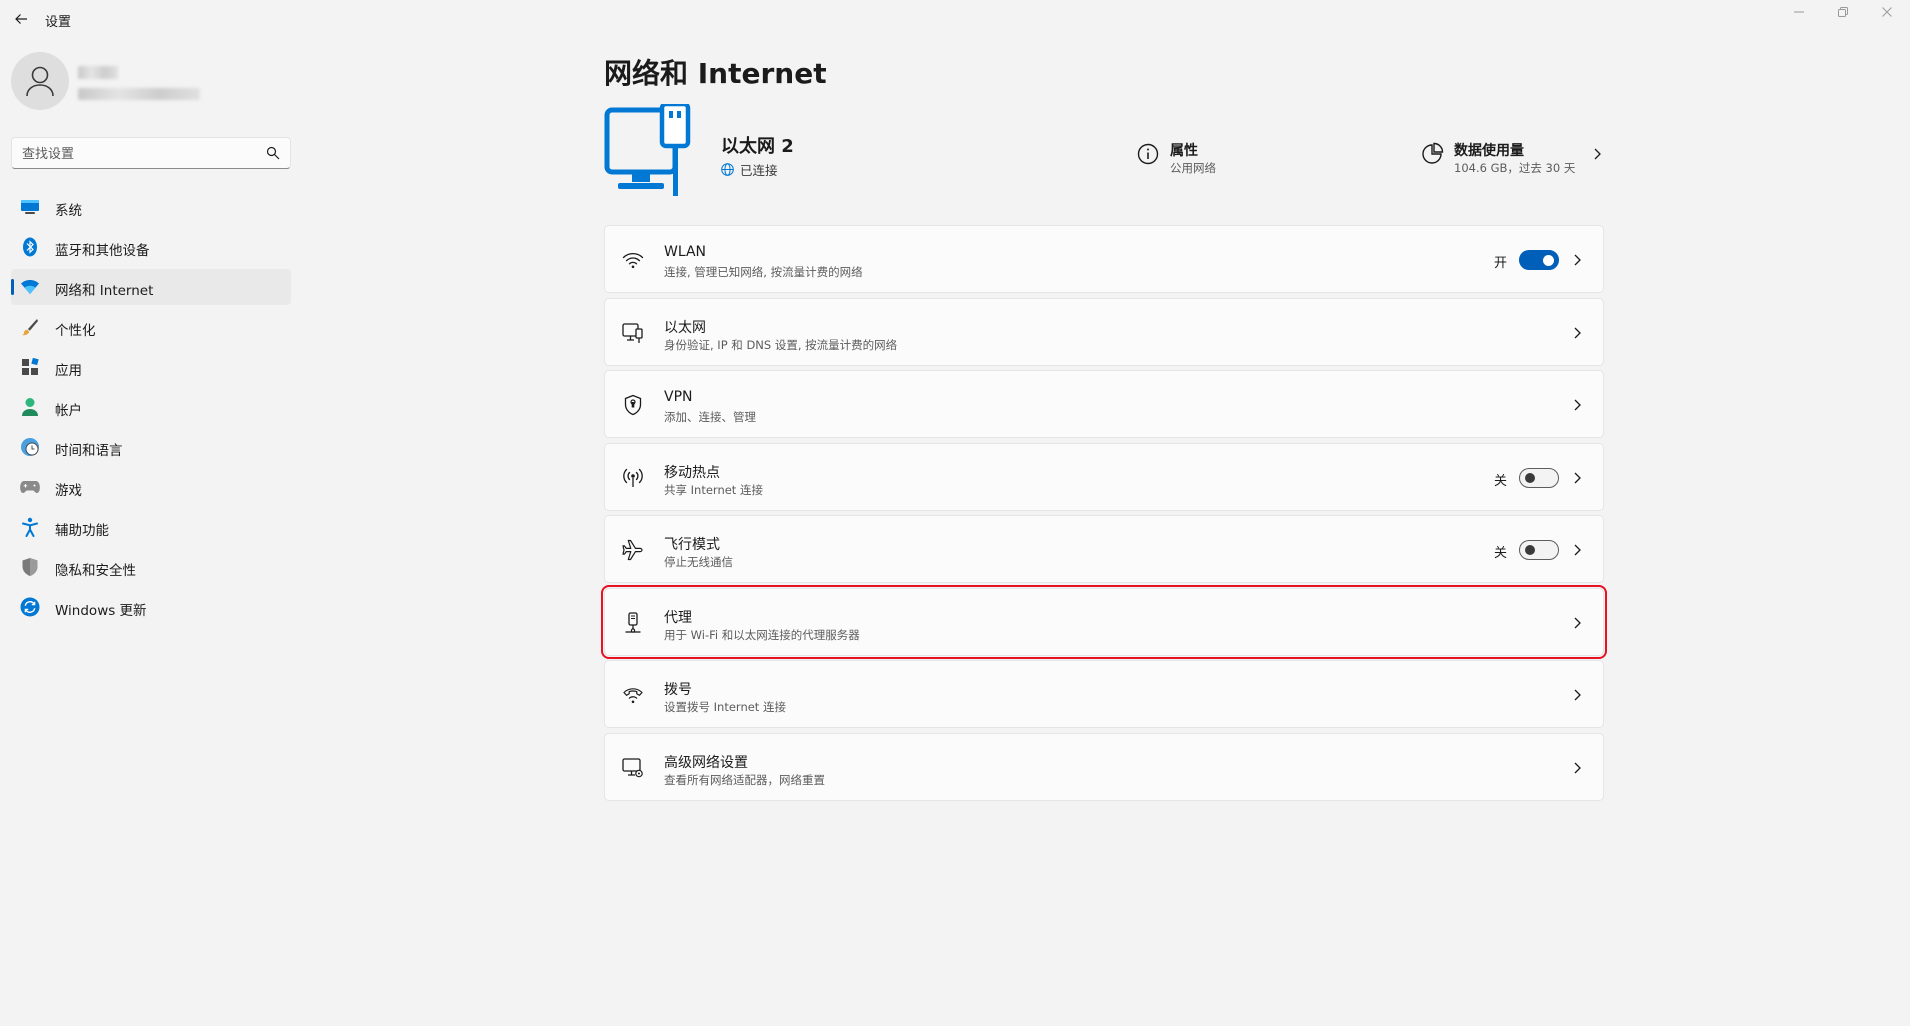 Image resolution: width=1910 pixels, height=1026 pixels. I want to click on card-subtitle: 连接, 管理已知网络, 按流量计费的网络, so click(763, 272).